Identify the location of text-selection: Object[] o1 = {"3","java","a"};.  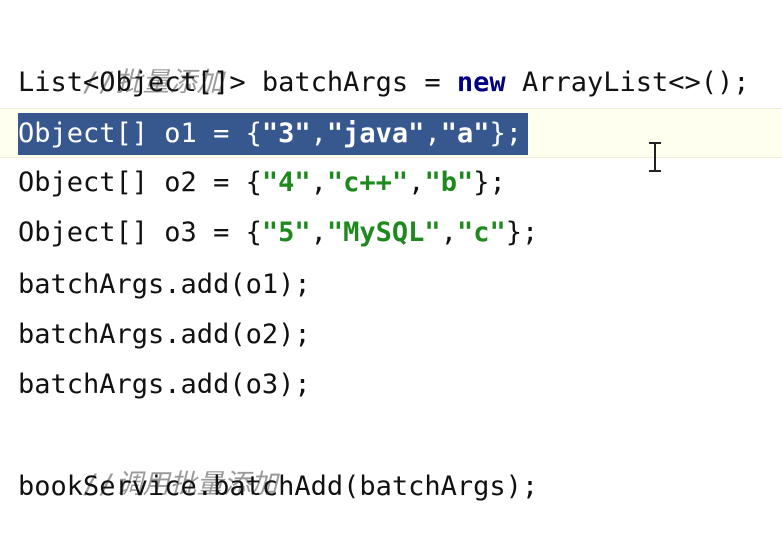
(273, 134).